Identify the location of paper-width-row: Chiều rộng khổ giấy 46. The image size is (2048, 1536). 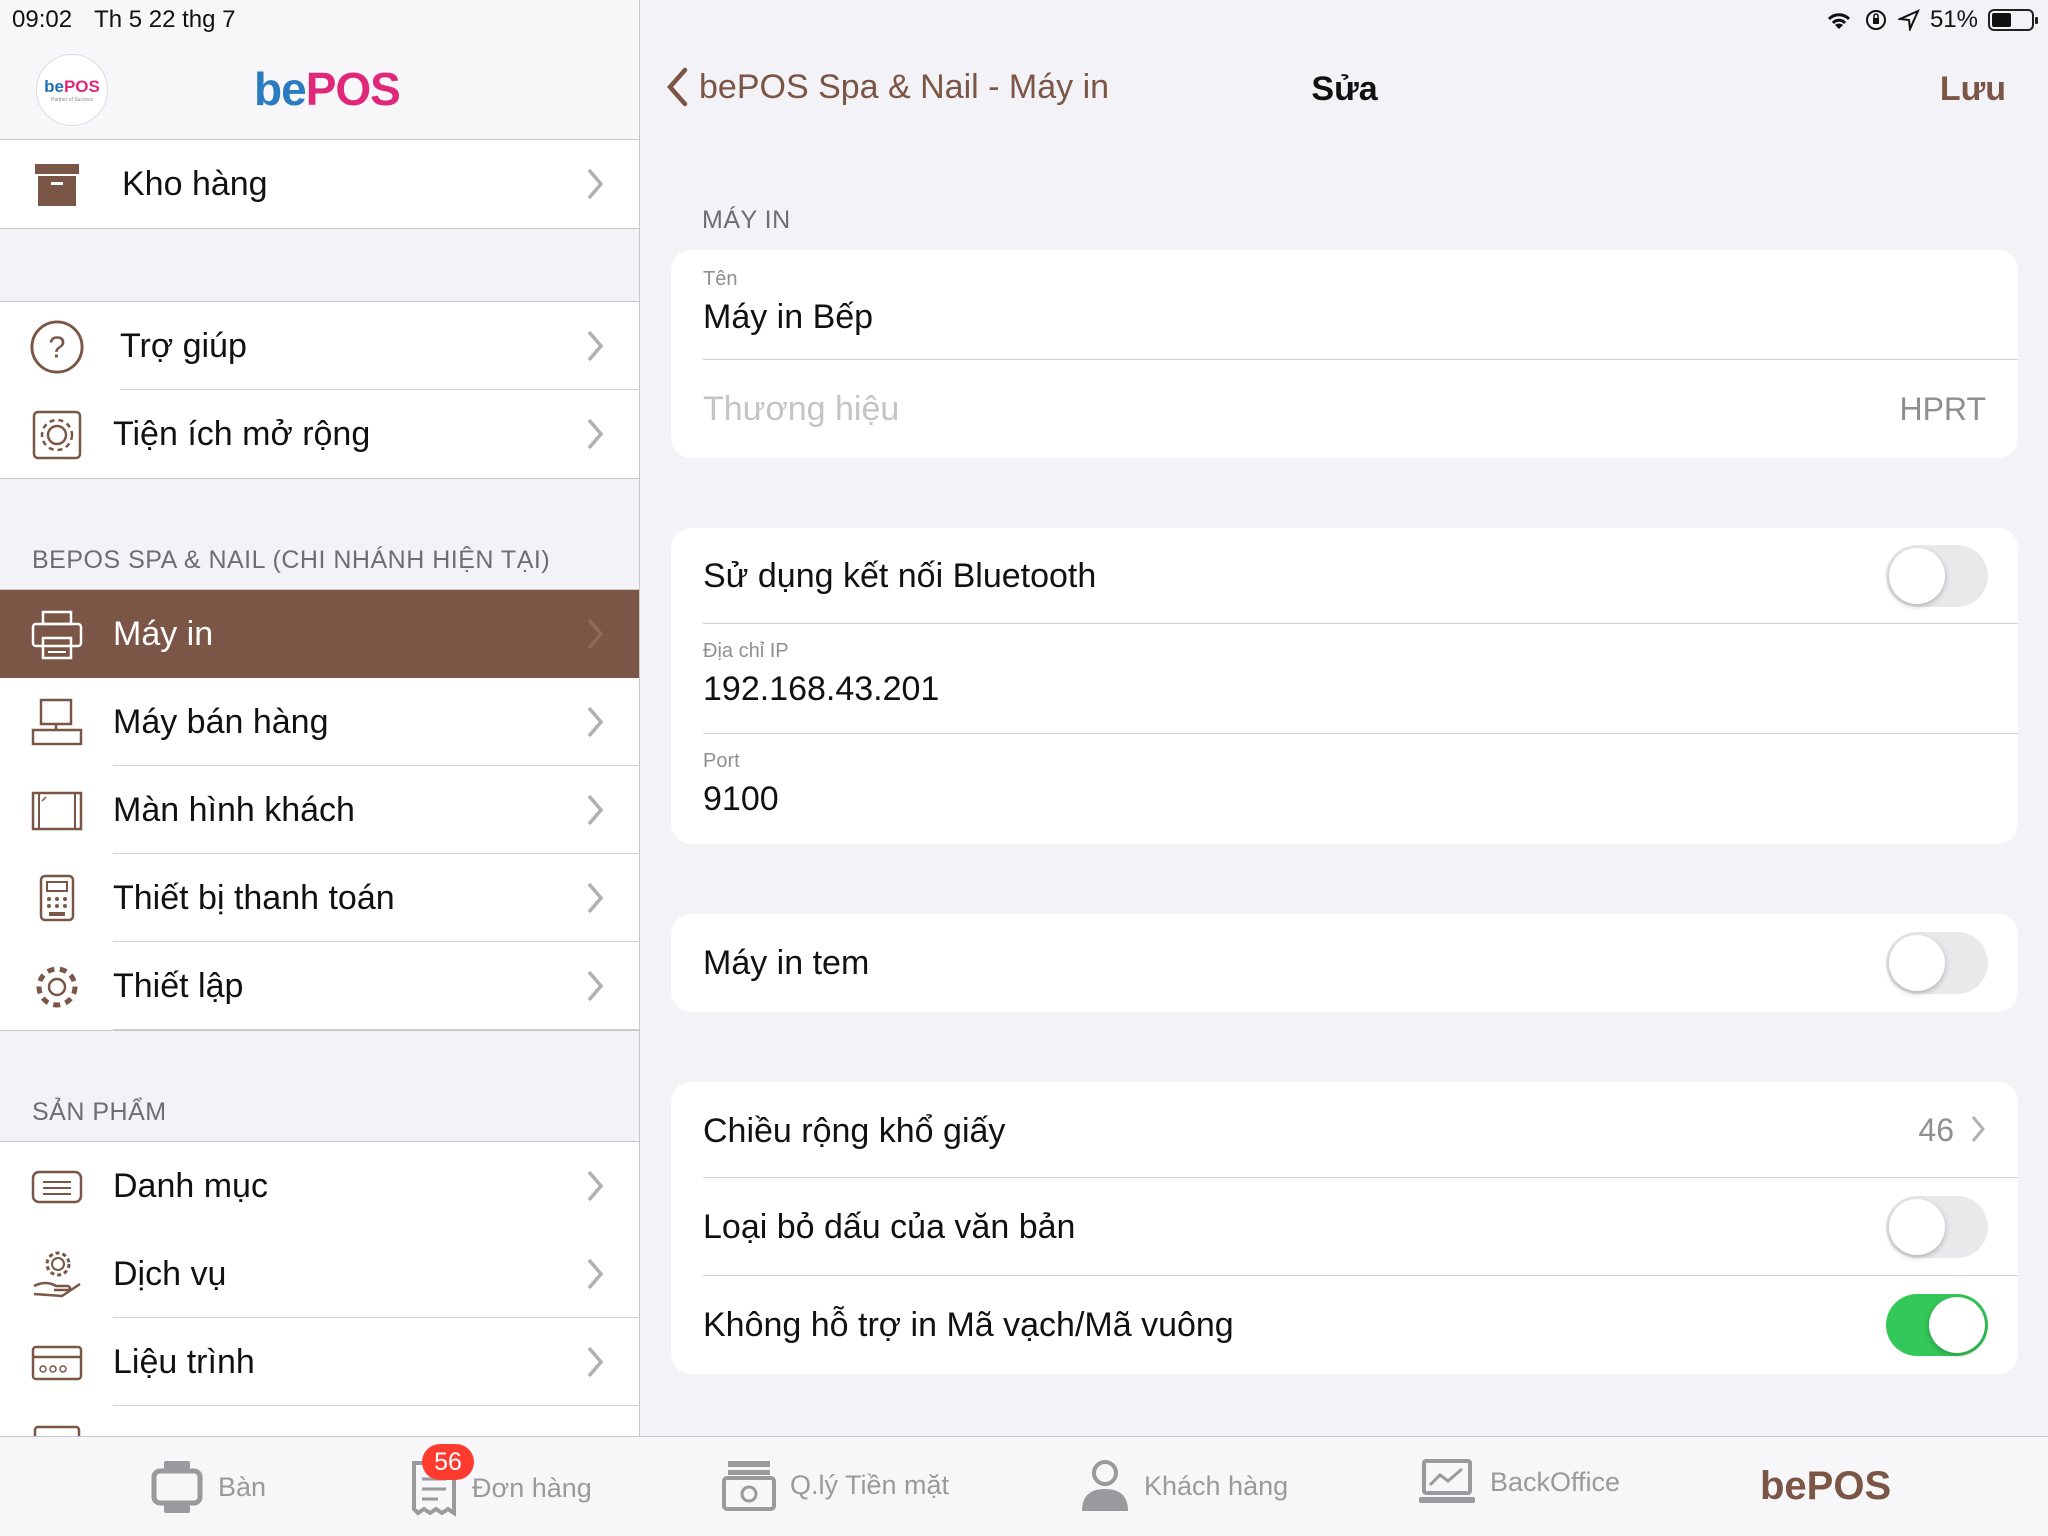
(1344, 1130).